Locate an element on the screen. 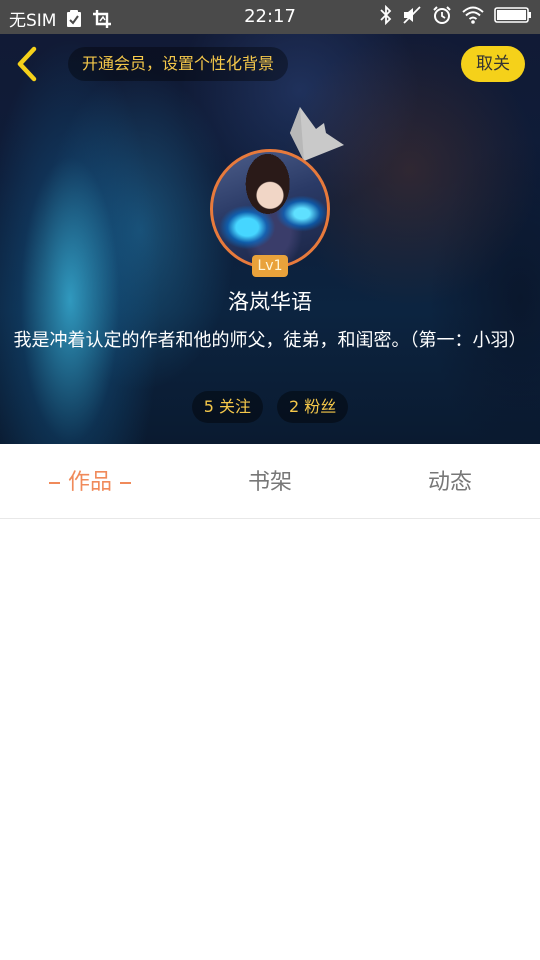 The height and width of the screenshot is (960, 540). wifi-icon is located at coordinates (473, 15).